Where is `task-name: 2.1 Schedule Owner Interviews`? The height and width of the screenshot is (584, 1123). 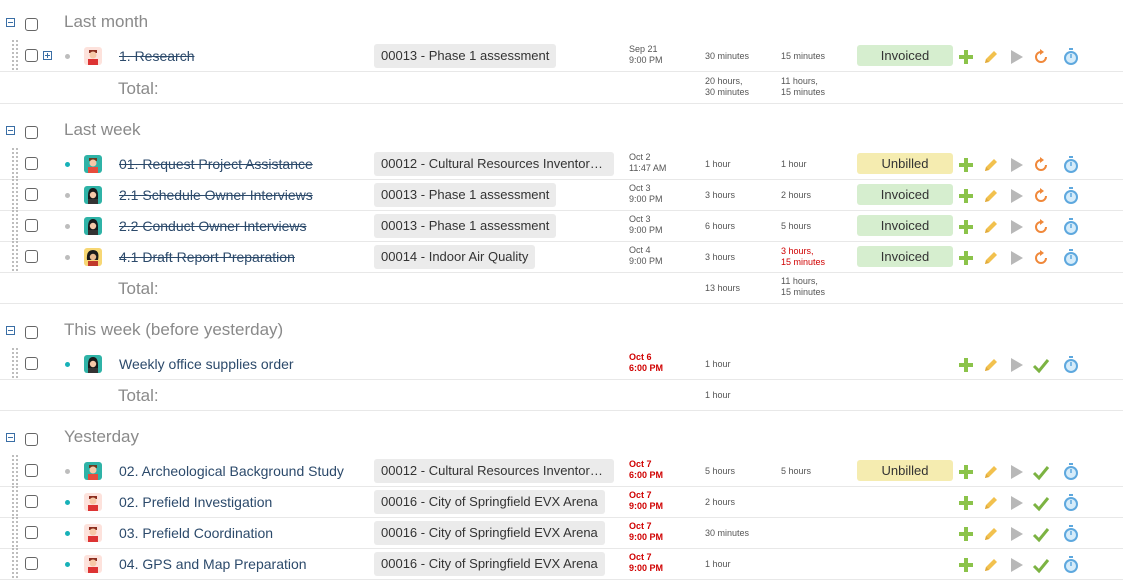
task-name: 2.1 Schedule Owner Interviews is located at coordinates (216, 195).